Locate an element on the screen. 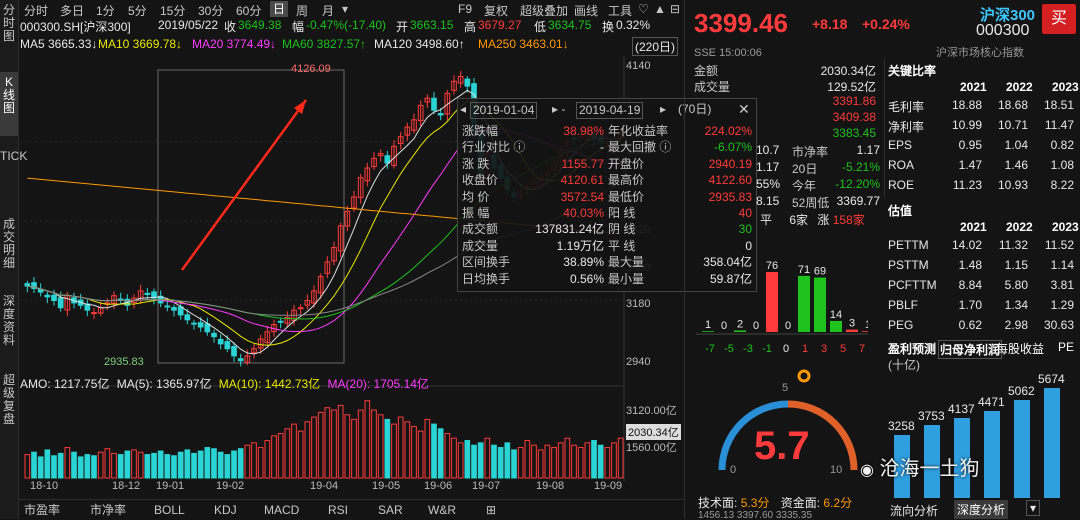 The height and width of the screenshot is (520, 1080). forecast-tab-2: 每股收益 is located at coordinates (1020, 348).